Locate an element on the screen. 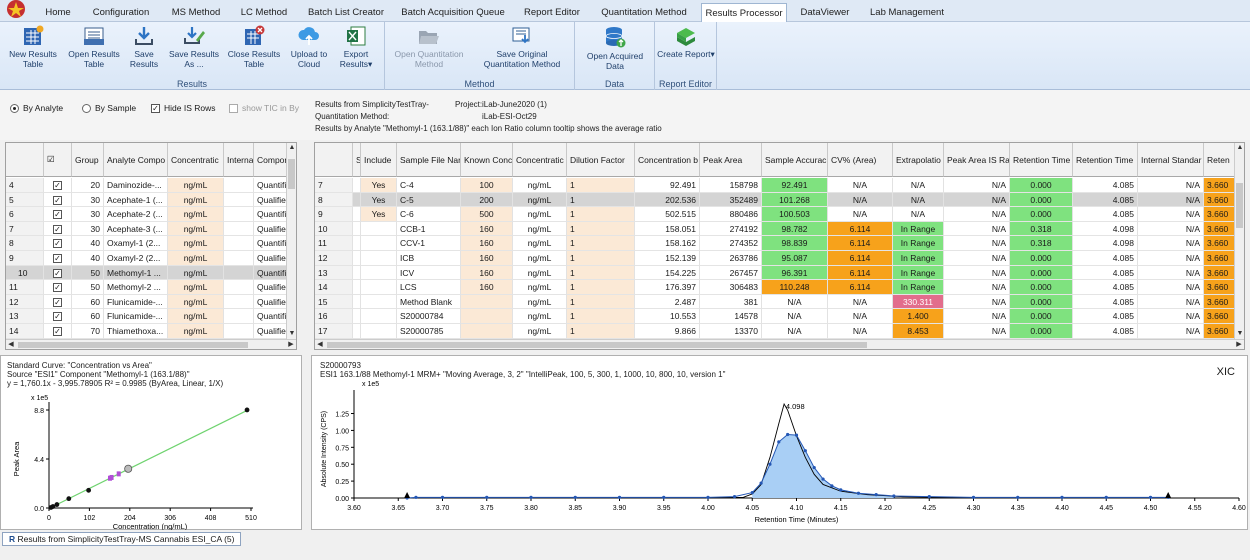  tab-lc-method: LC Method is located at coordinates (264, 12).